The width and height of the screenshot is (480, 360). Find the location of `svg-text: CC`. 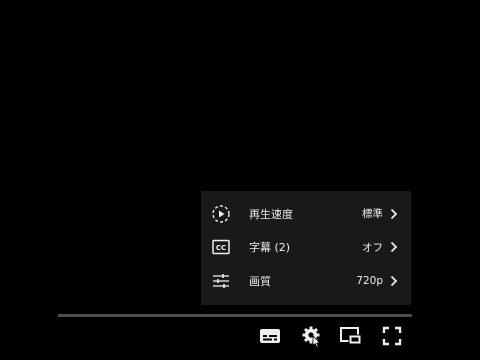

svg-text: CC is located at coordinates (221, 248).